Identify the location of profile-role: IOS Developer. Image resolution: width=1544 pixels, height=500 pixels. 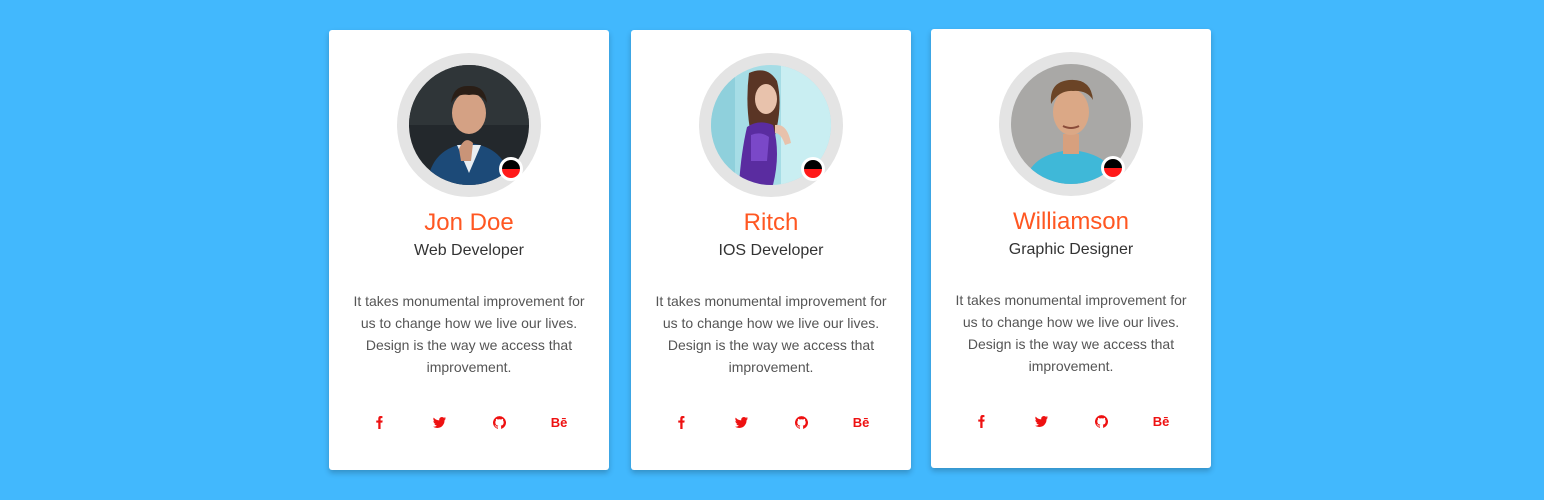
(771, 250).